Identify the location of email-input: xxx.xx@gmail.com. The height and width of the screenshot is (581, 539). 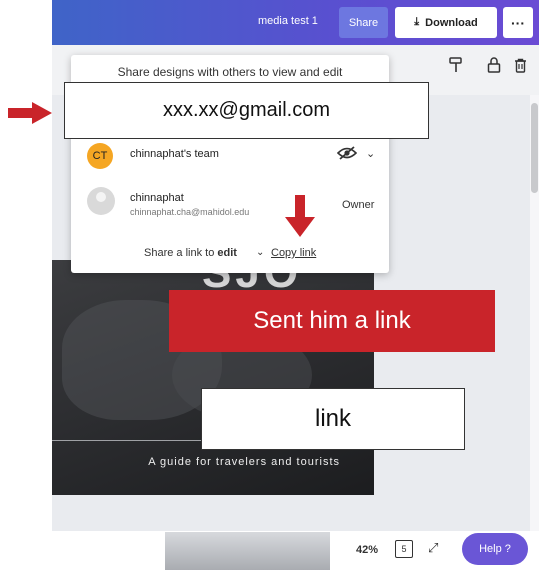
(246, 110).